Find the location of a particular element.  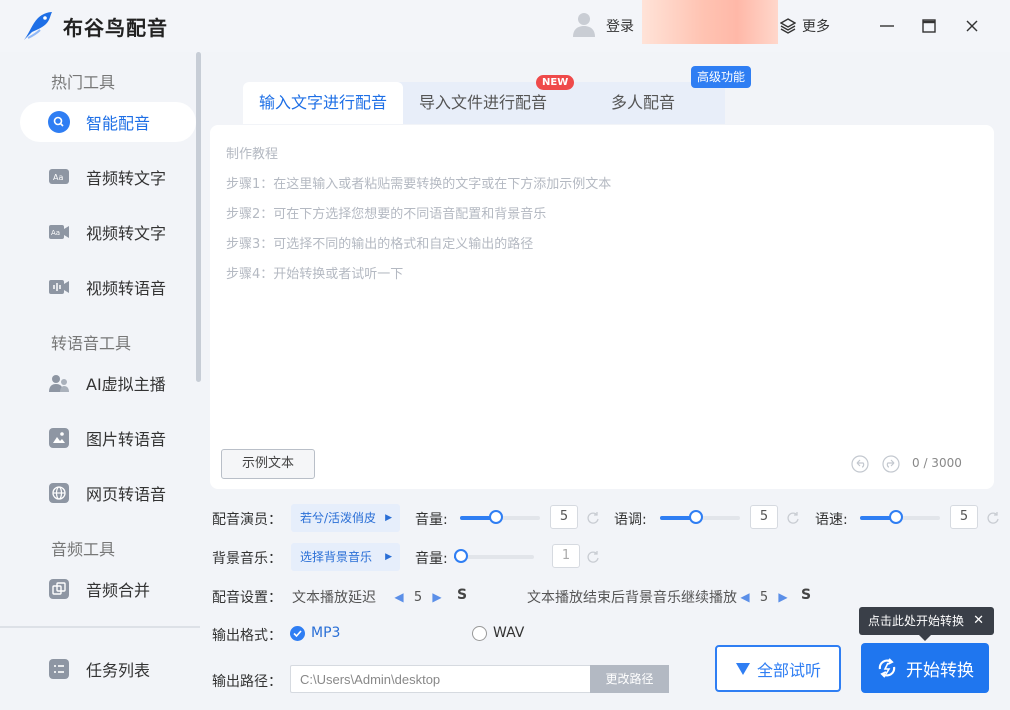

voice-actor-selector: 若兮/活泼俏皮 ▶ is located at coordinates (345, 518).